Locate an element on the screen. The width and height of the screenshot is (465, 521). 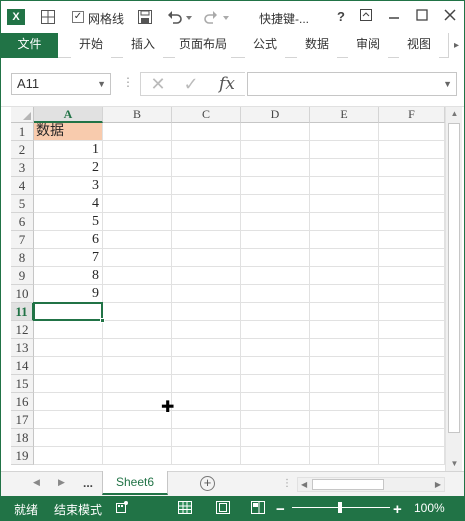
cell-a18 is located at coordinates (68, 438).